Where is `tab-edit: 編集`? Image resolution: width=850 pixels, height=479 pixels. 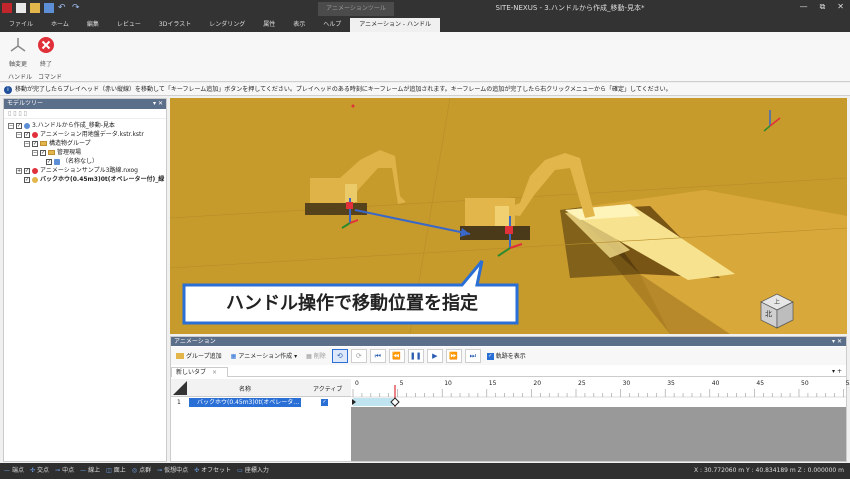 tab-edit: 編集 is located at coordinates (93, 25).